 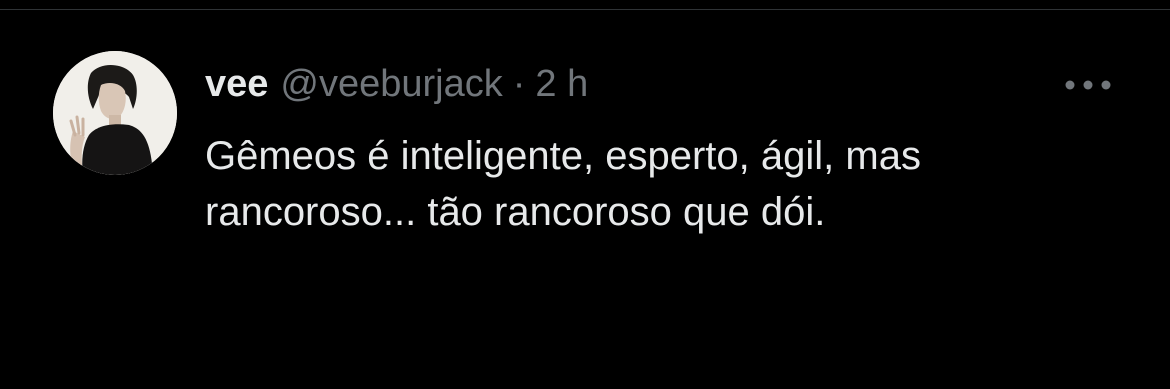 I want to click on display-name: vee, so click(x=236, y=84).